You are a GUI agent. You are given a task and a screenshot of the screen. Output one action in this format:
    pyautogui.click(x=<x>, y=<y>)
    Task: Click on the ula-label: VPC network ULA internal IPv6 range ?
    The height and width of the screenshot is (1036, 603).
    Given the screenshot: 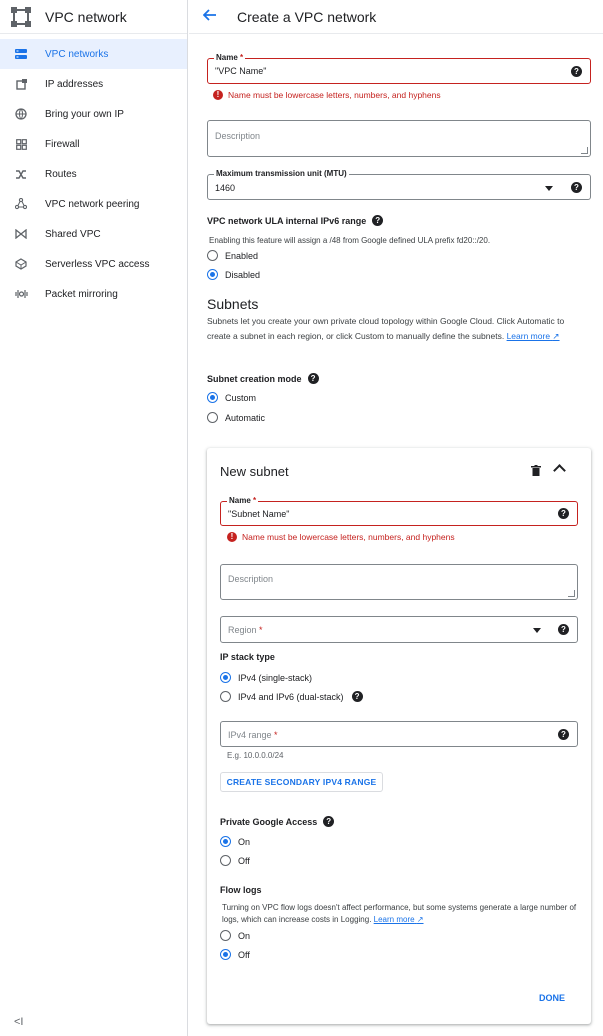 What is the action you would take?
    pyautogui.click(x=295, y=220)
    